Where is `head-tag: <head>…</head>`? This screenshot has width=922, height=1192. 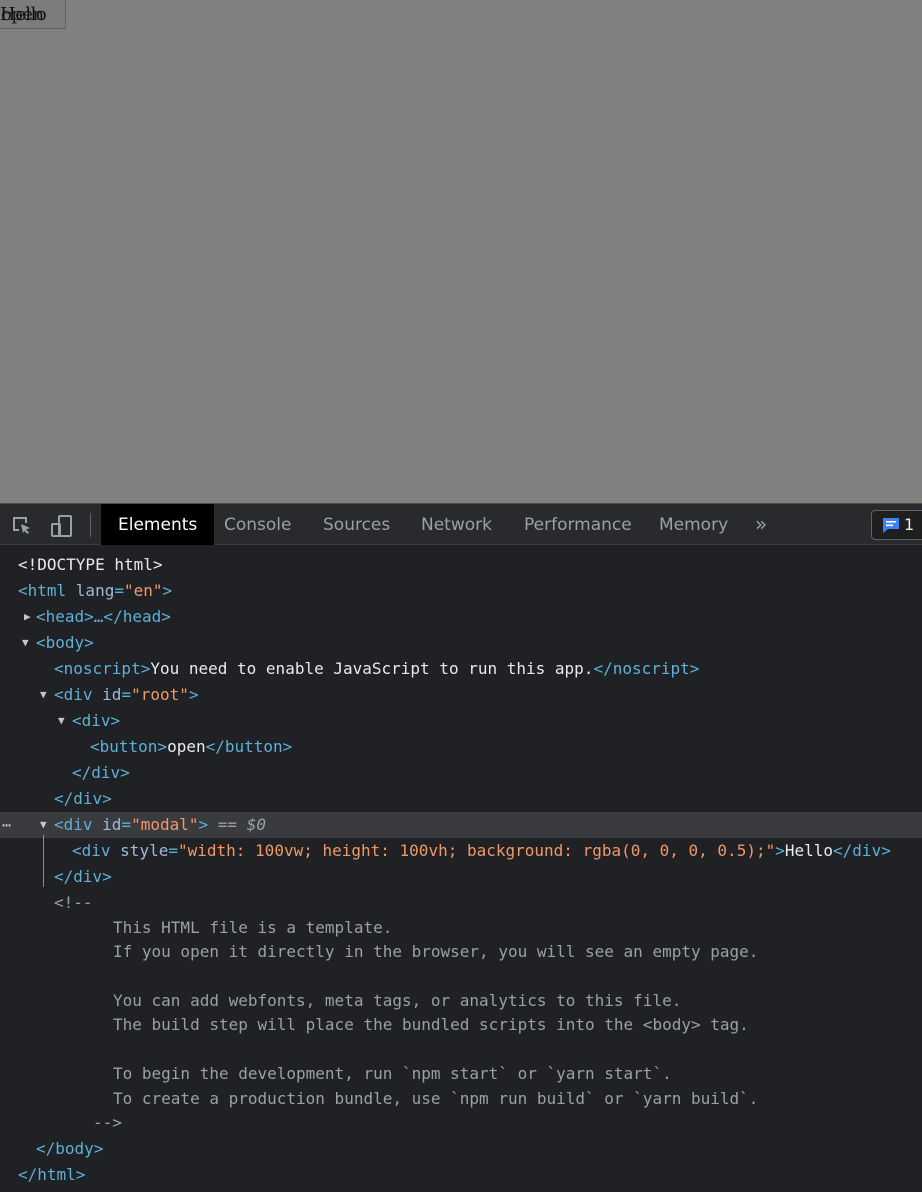 head-tag: <head>…</head> is located at coordinates (103, 616).